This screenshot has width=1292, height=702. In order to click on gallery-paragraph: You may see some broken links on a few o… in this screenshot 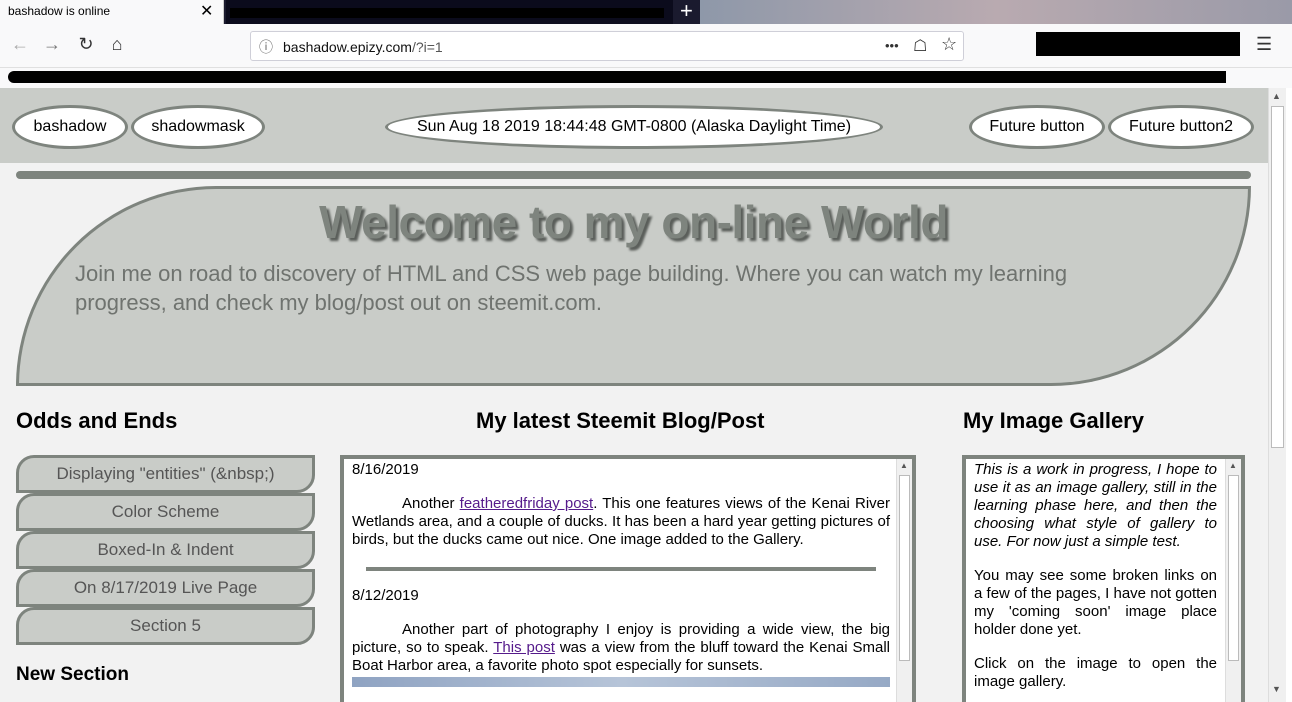, I will do `click(1095, 602)`.